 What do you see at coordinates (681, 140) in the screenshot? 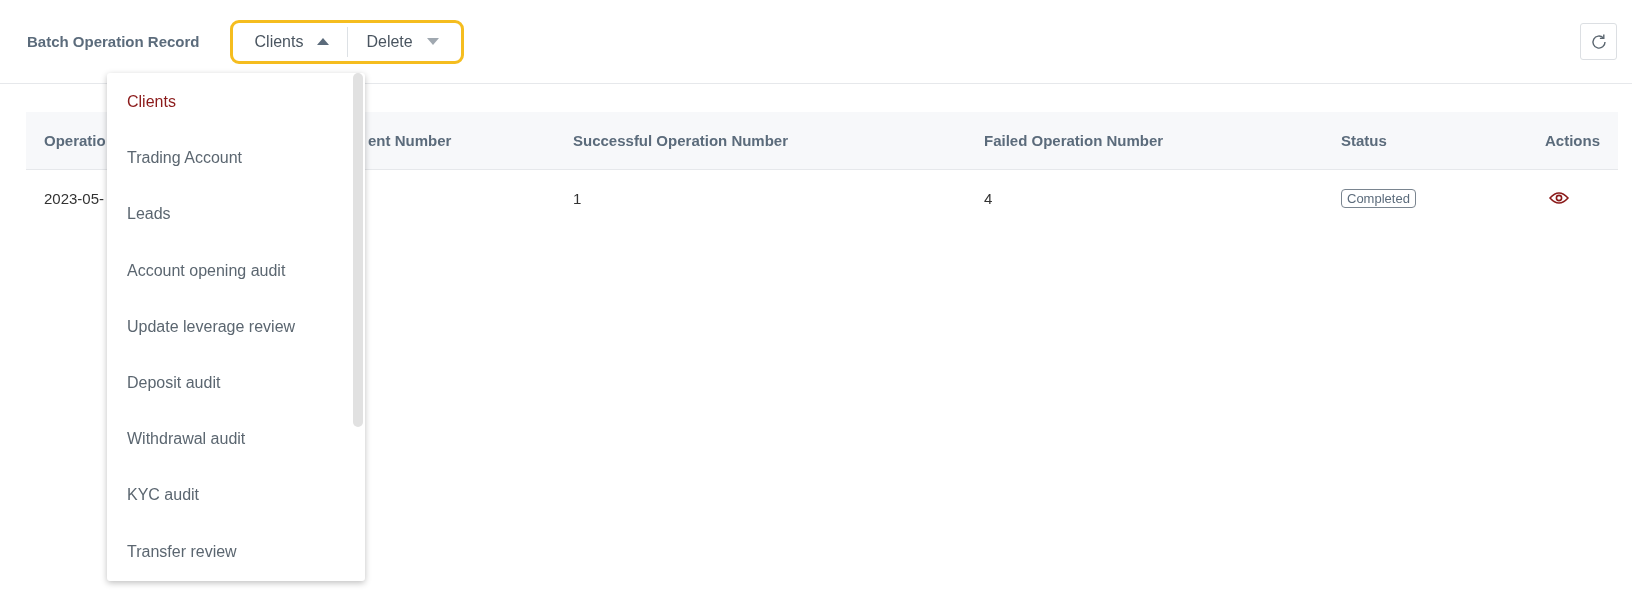
I see `column-header: Successful Operation Number` at bounding box center [681, 140].